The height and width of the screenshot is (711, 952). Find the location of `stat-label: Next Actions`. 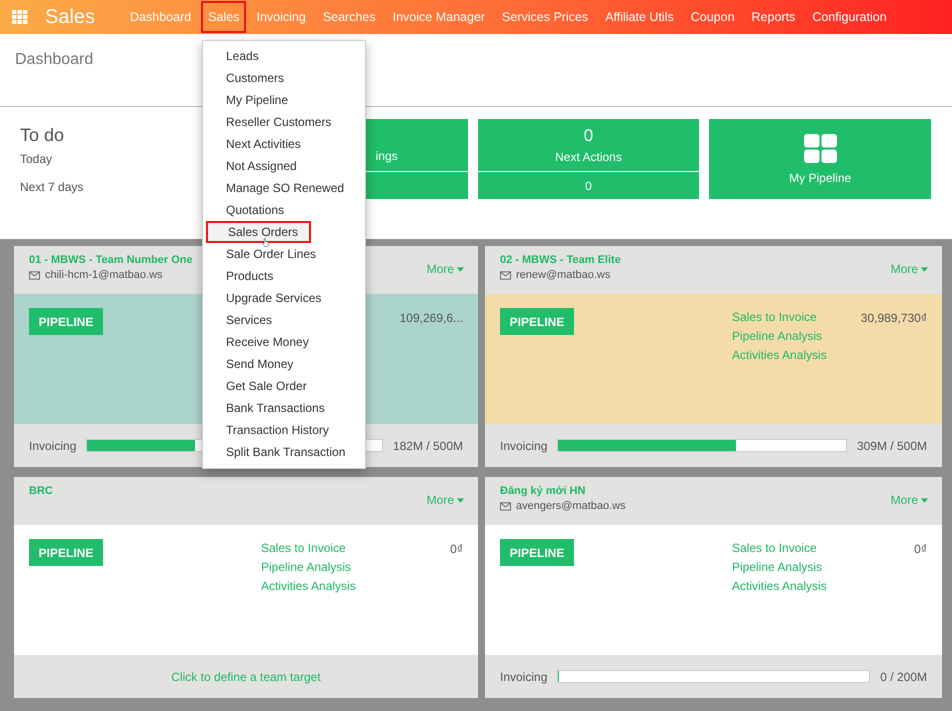

stat-label: Next Actions is located at coordinates (588, 157).